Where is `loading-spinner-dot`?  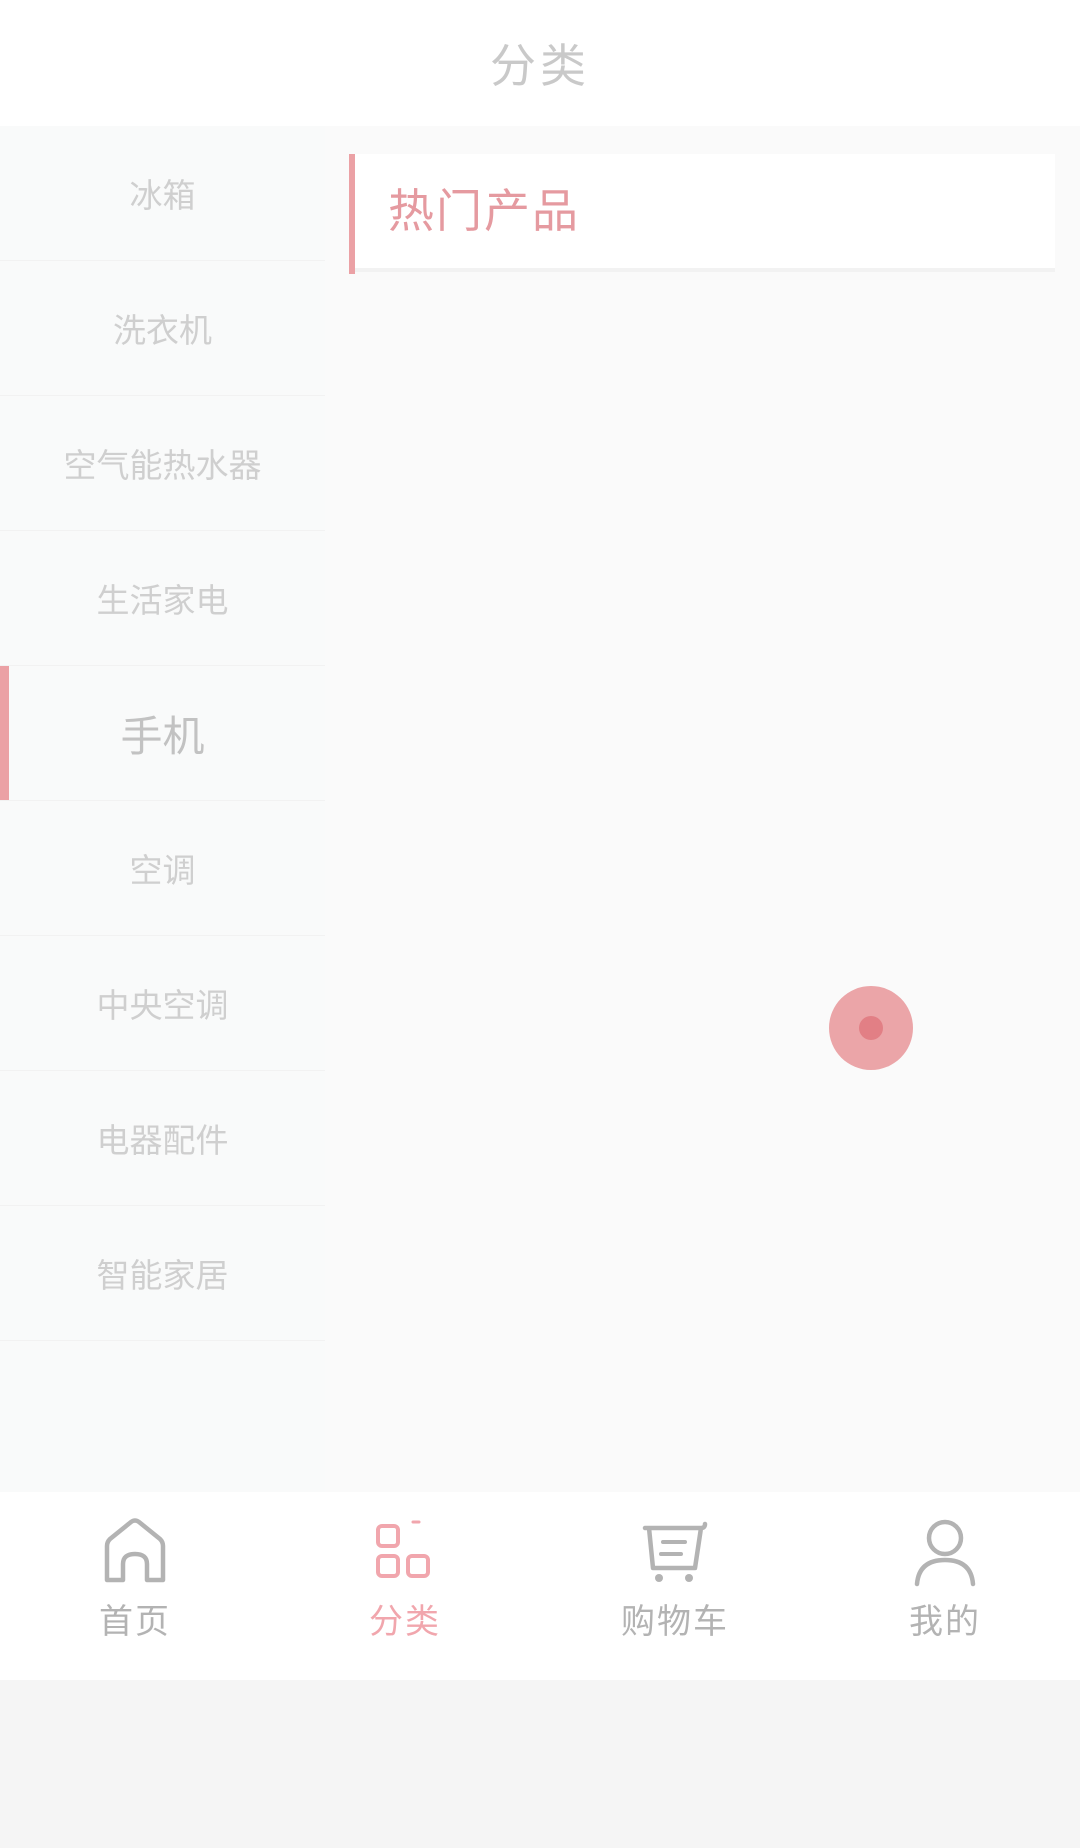
loading-spinner-dot is located at coordinates (871, 1028).